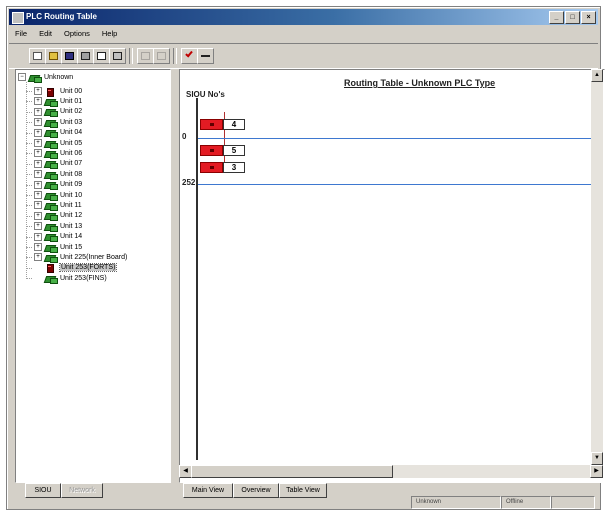 This screenshot has width=605, height=510. I want to click on cut-button, so click(145, 56).